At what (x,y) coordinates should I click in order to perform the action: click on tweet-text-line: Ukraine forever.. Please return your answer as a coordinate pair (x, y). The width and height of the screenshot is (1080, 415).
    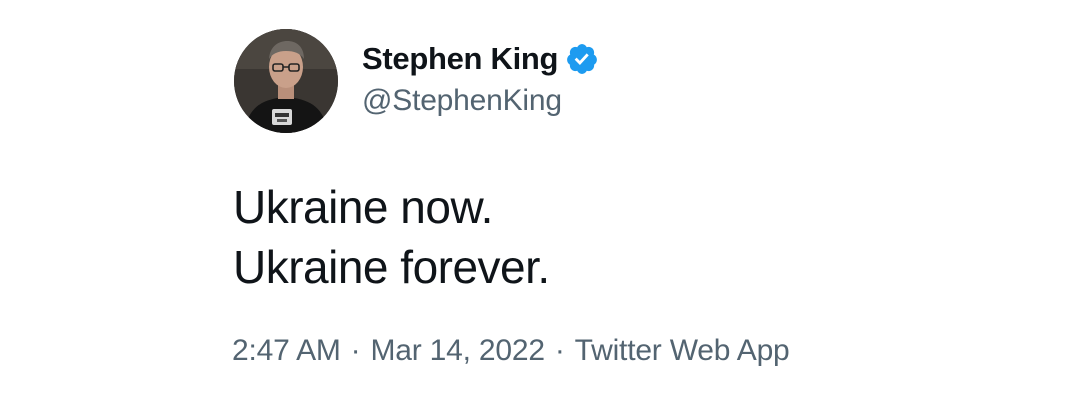
    Looking at the image, I should click on (391, 267).